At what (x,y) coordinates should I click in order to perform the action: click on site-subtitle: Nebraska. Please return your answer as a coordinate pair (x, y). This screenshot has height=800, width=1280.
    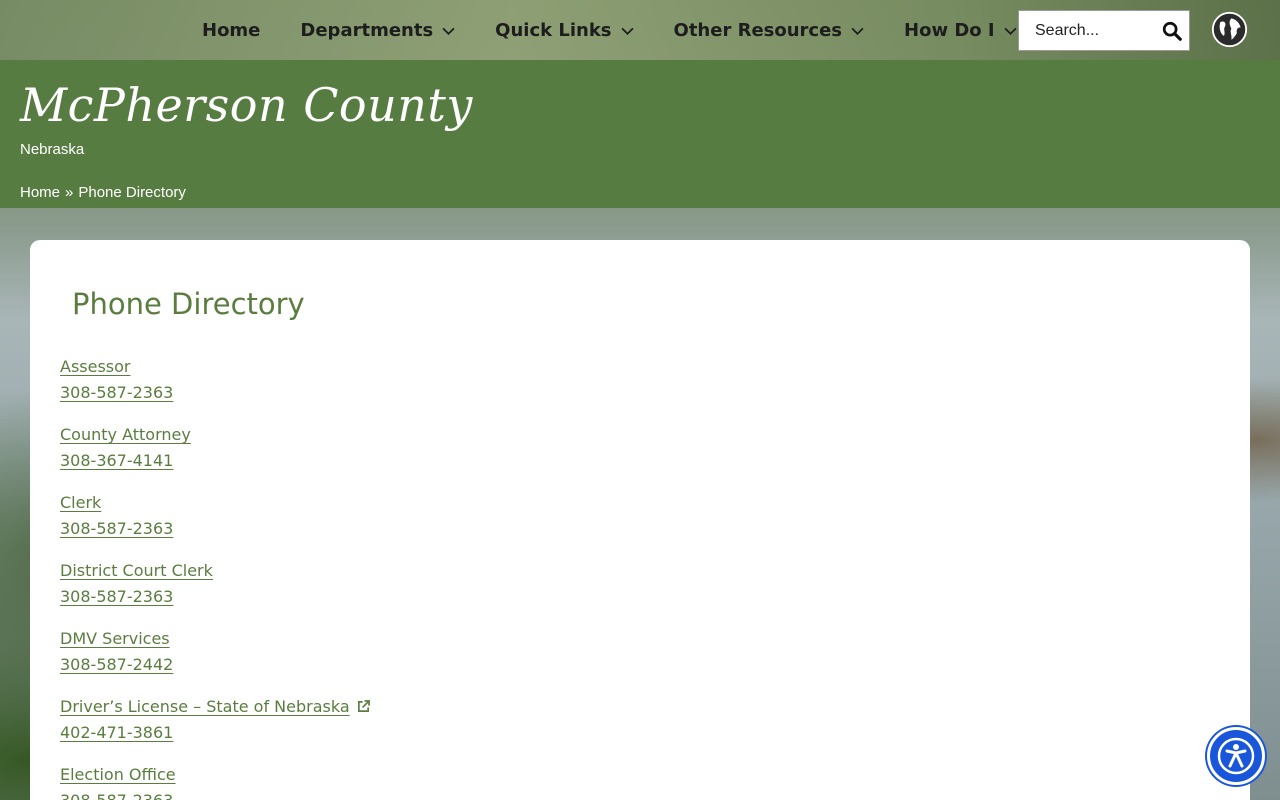
    Looking at the image, I should click on (52, 149).